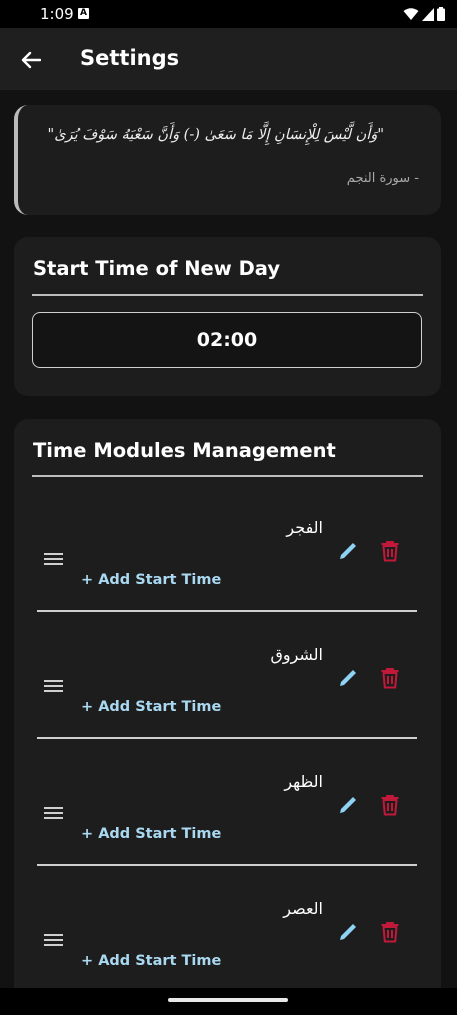 The image size is (457, 1015). I want to click on module-item: الظهر + Add Start Time, so click(227, 813).